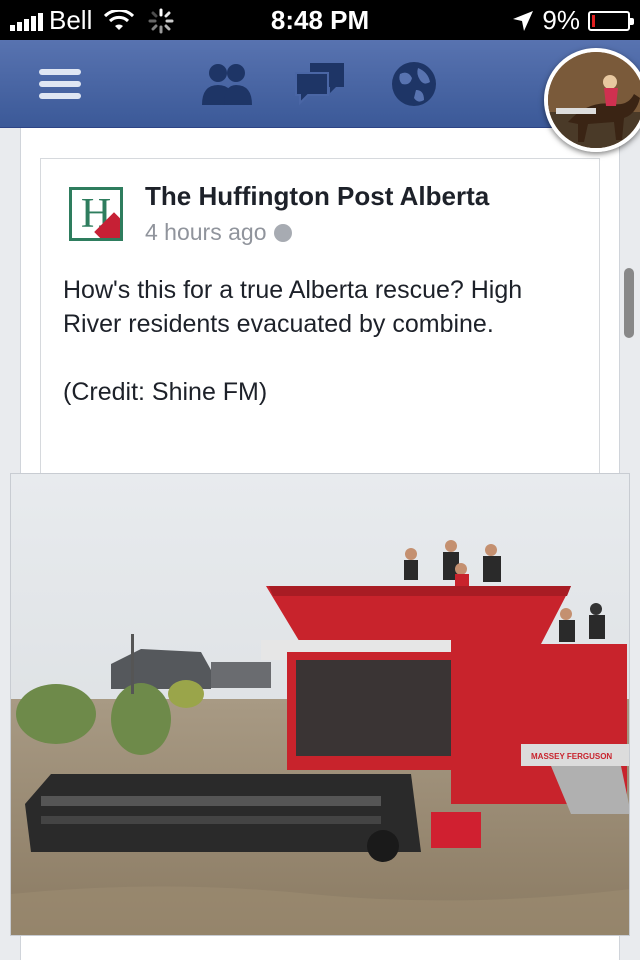 Image resolution: width=640 pixels, height=960 pixels. What do you see at coordinates (629, 303) in the screenshot?
I see `scrollbar` at bounding box center [629, 303].